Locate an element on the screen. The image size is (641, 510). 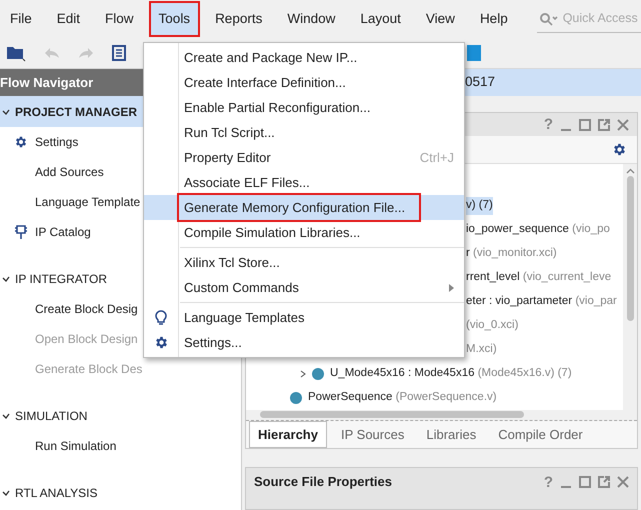
tree-item: (vio_0.xci) is located at coordinates (492, 326).